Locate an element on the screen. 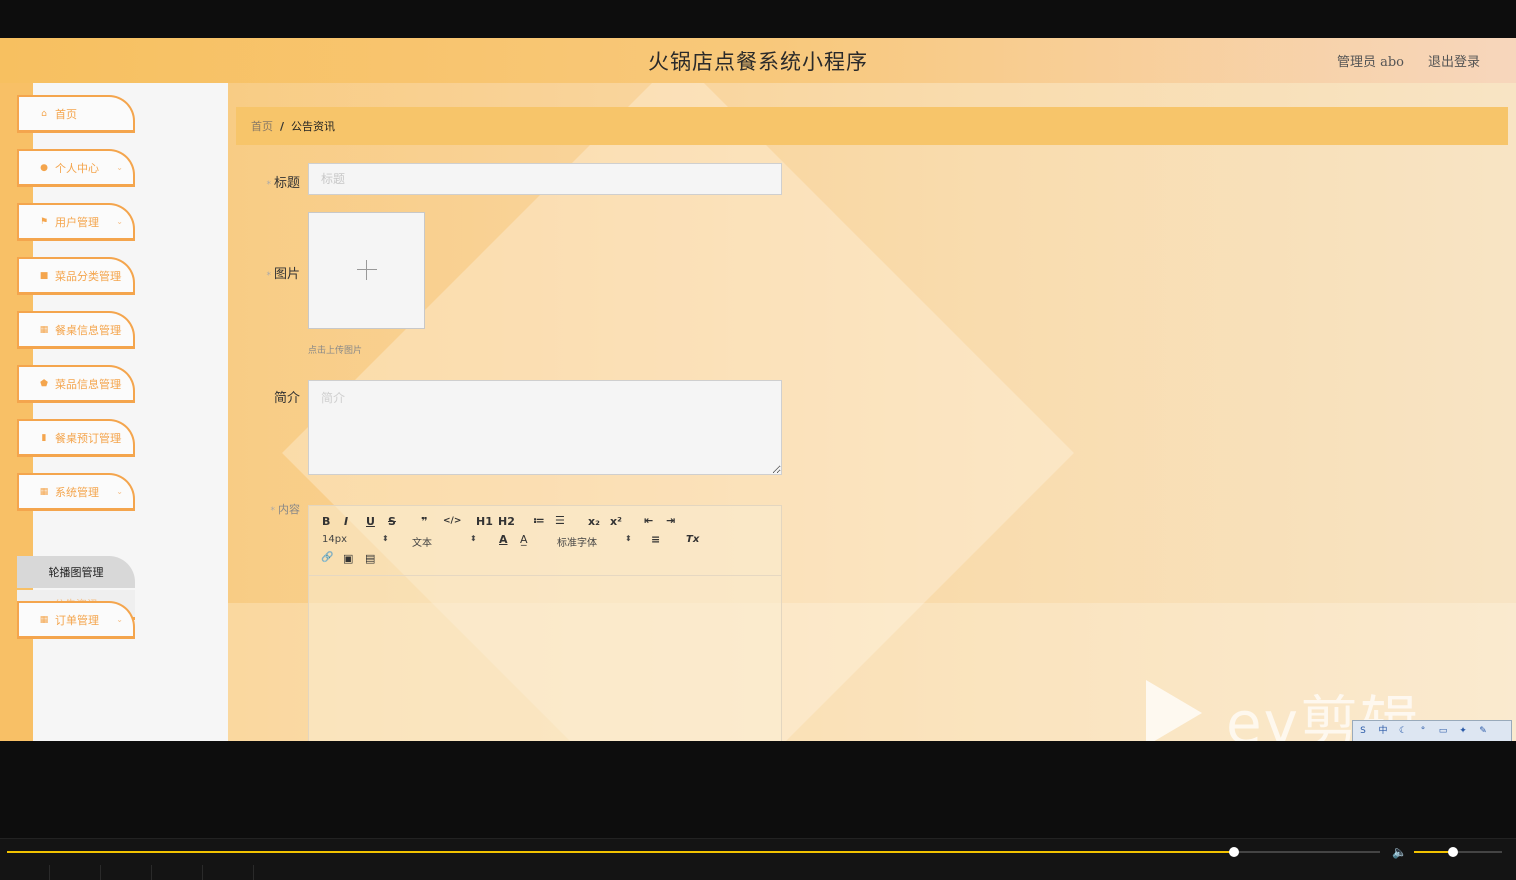  h1-button: H1 is located at coordinates (484, 521).